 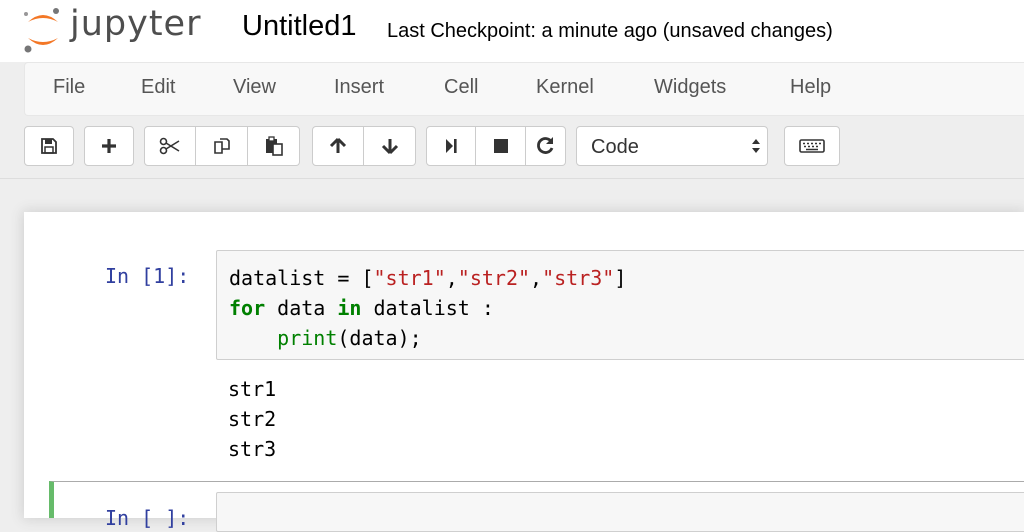 I want to click on select-arrows-icon, so click(x=756, y=146).